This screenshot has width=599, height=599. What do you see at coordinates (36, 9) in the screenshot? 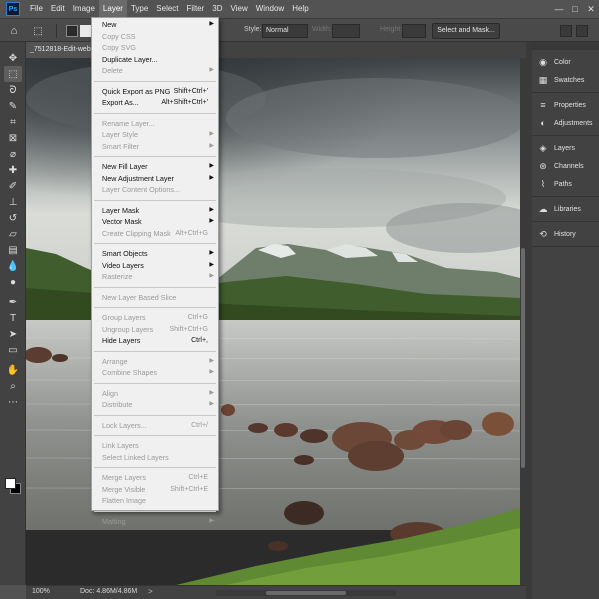
I see `menu-file: File` at bounding box center [36, 9].